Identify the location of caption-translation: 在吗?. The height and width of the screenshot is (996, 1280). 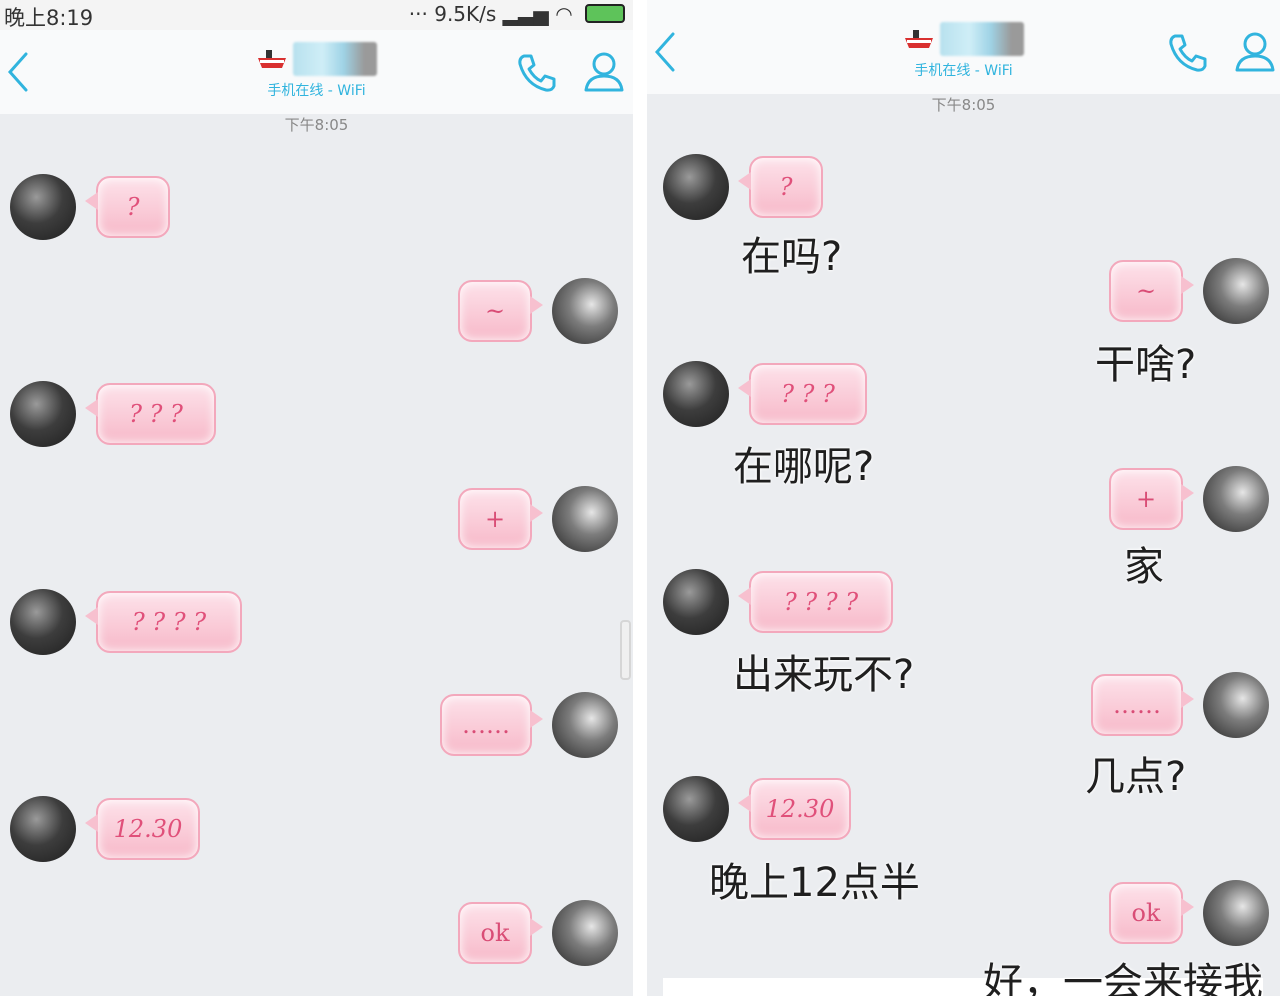
(792, 257).